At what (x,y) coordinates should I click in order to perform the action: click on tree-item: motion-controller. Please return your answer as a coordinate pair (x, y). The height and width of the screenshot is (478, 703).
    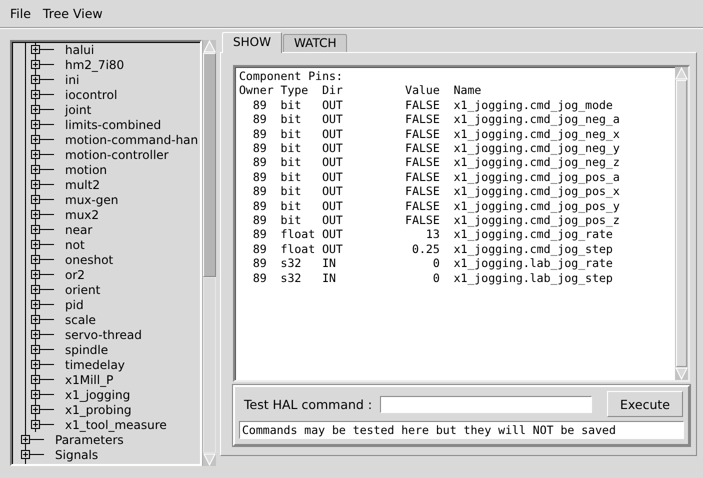
    Looking at the image, I should click on (117, 155).